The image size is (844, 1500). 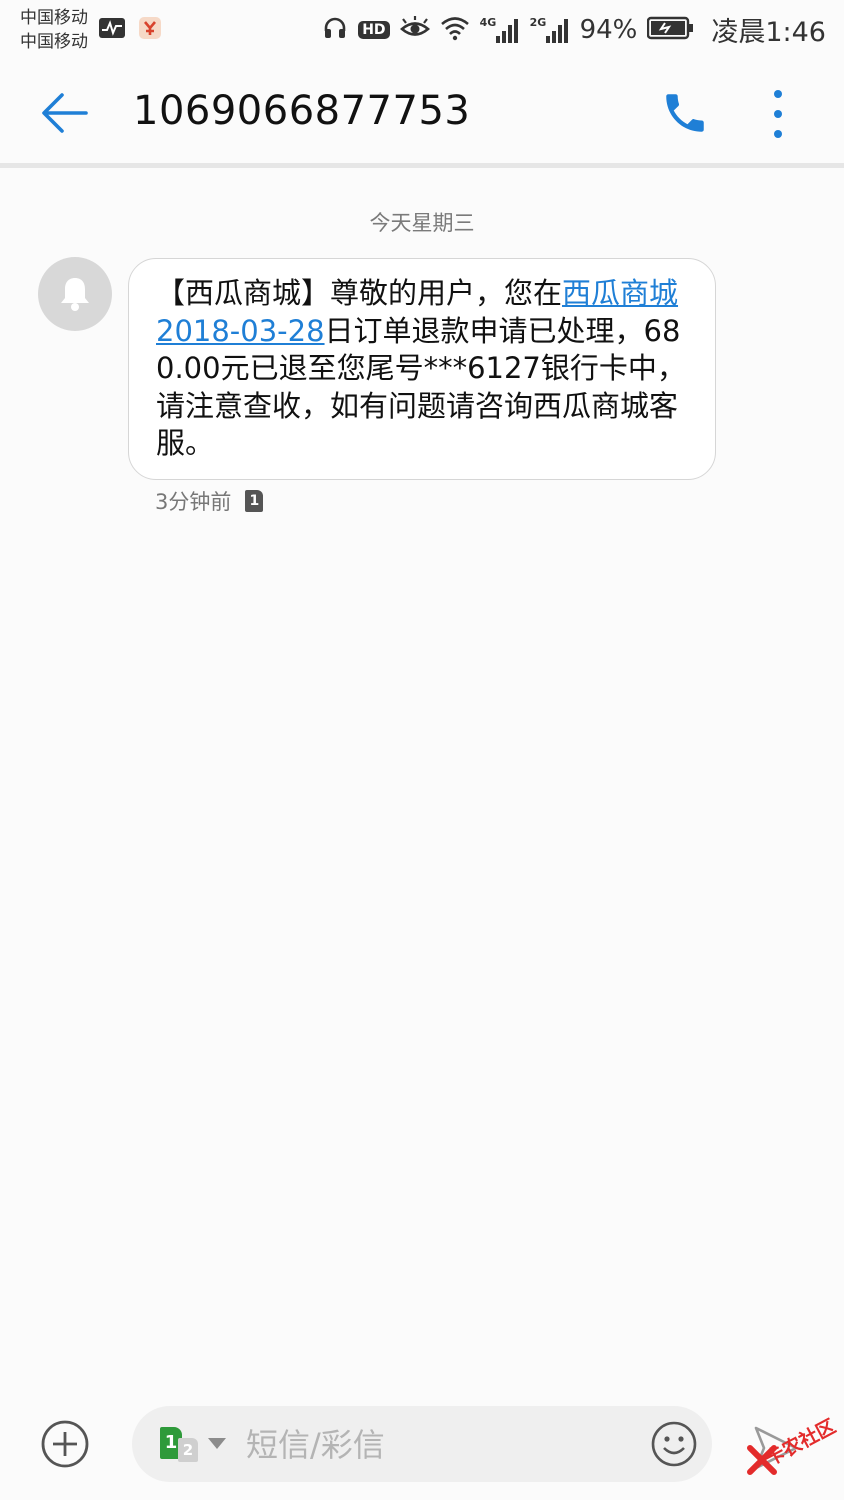 I want to click on status-bar: 中国移动 中国移动 HD 4G 2G 94% 凌晨1:46, so click(x=422, y=30).